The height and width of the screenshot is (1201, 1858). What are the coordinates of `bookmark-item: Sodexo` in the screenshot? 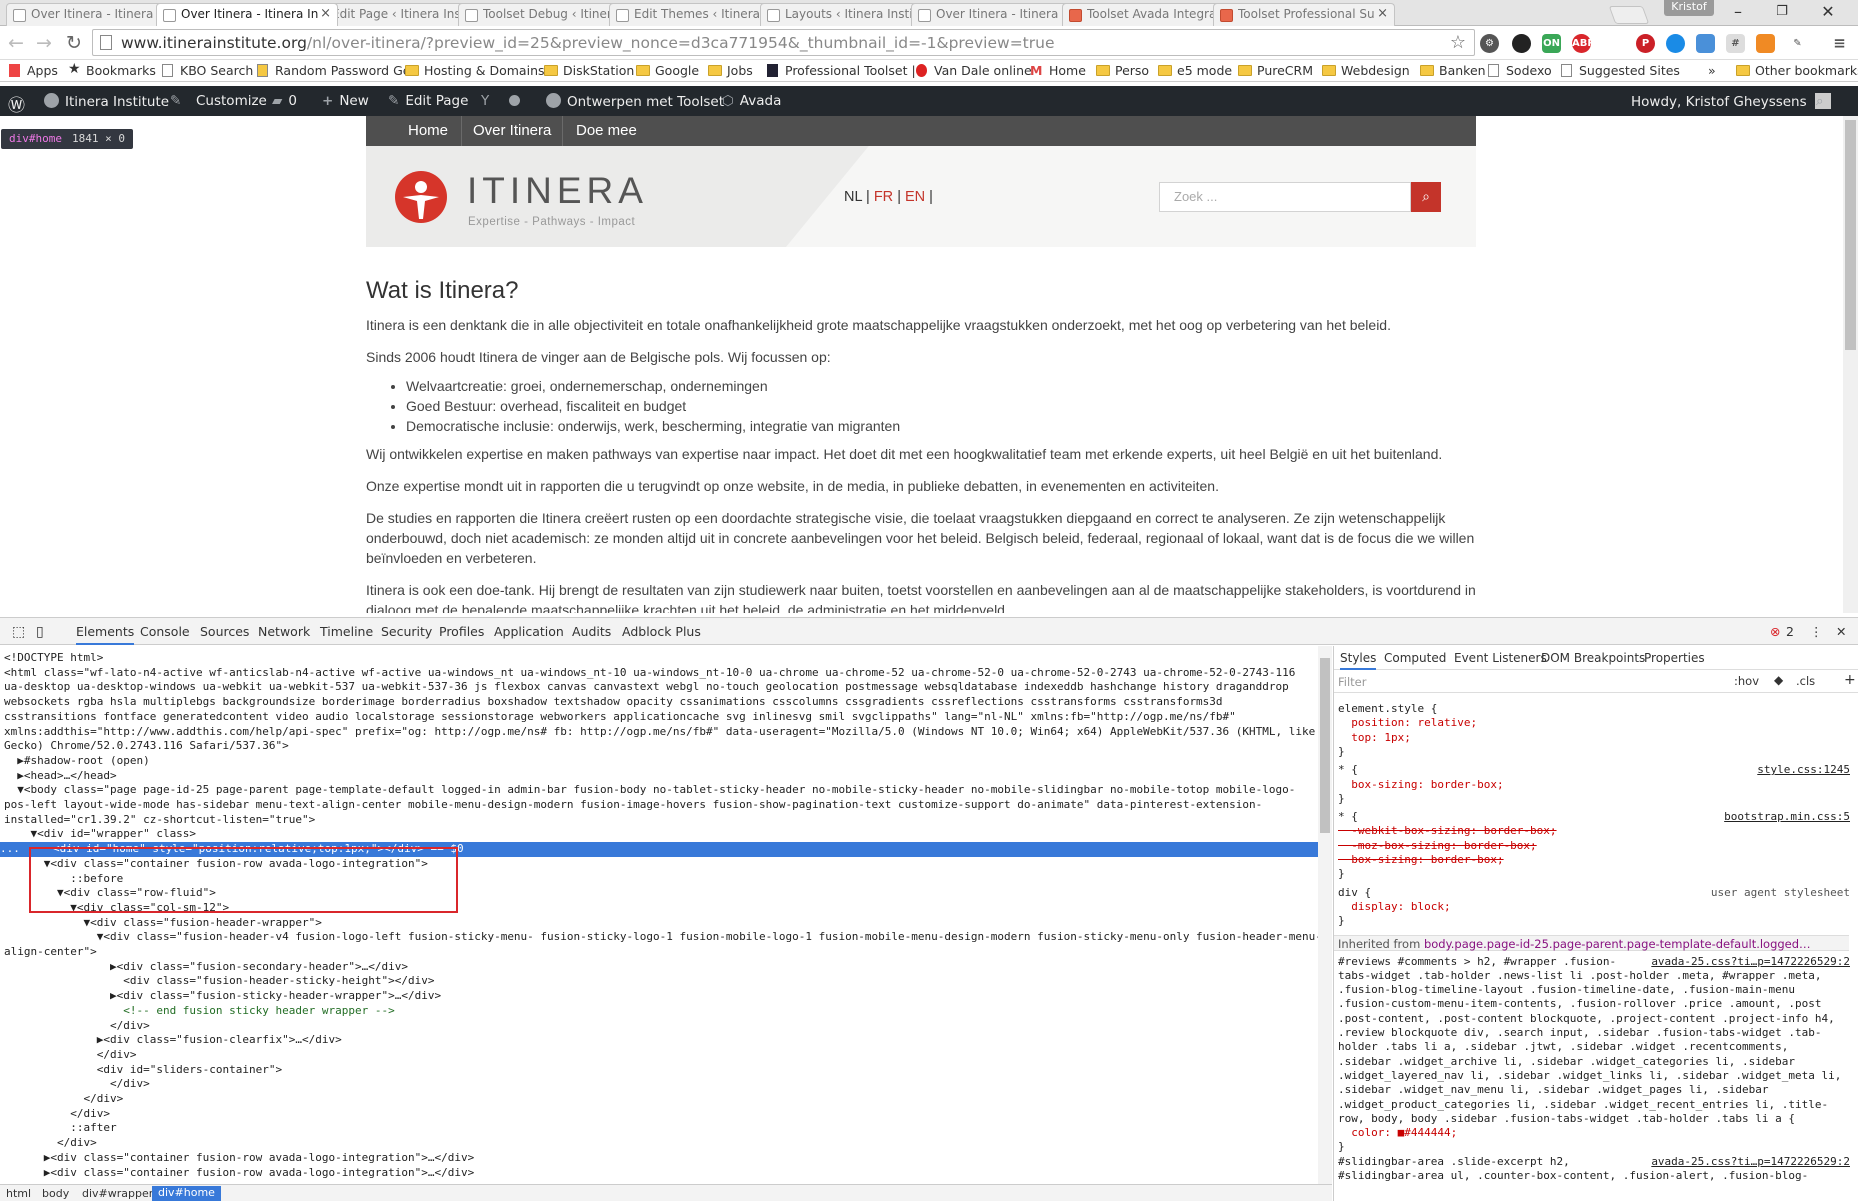 It's located at (1519, 70).